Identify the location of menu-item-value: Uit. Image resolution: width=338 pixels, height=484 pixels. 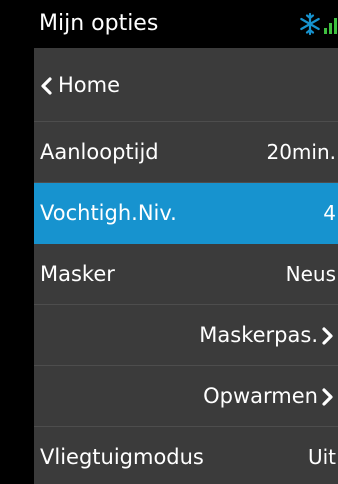
(321, 457).